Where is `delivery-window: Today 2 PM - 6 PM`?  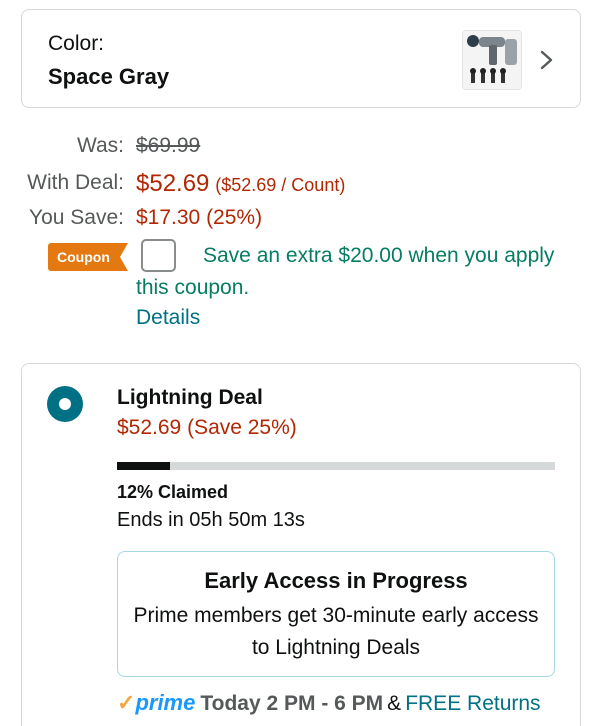
delivery-window: Today 2 PM - 6 PM is located at coordinates (292, 703).